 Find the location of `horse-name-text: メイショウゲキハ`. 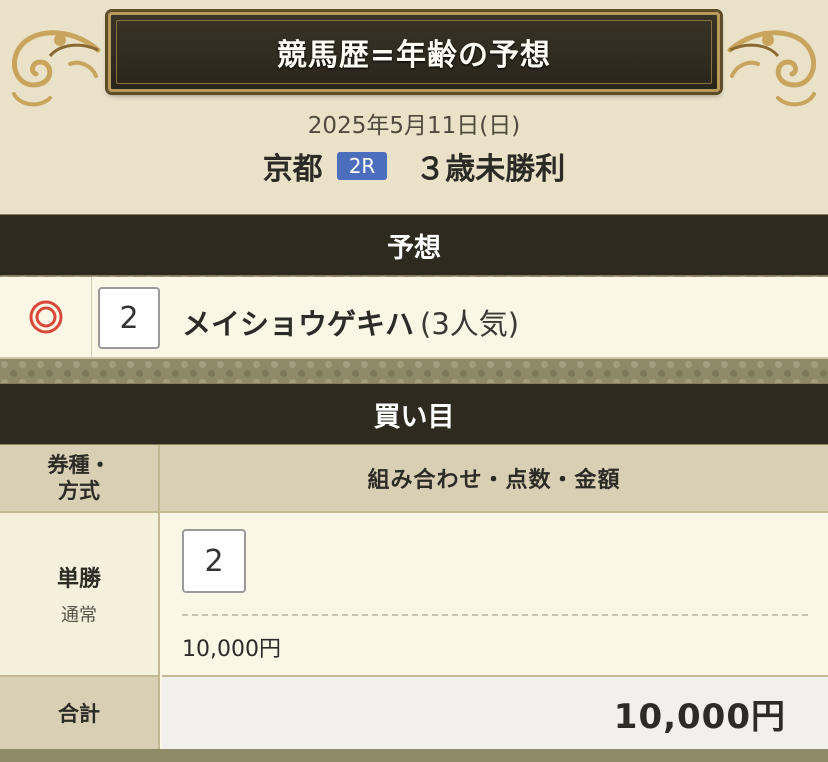

horse-name-text: メイショウゲキハ is located at coordinates (298, 324).